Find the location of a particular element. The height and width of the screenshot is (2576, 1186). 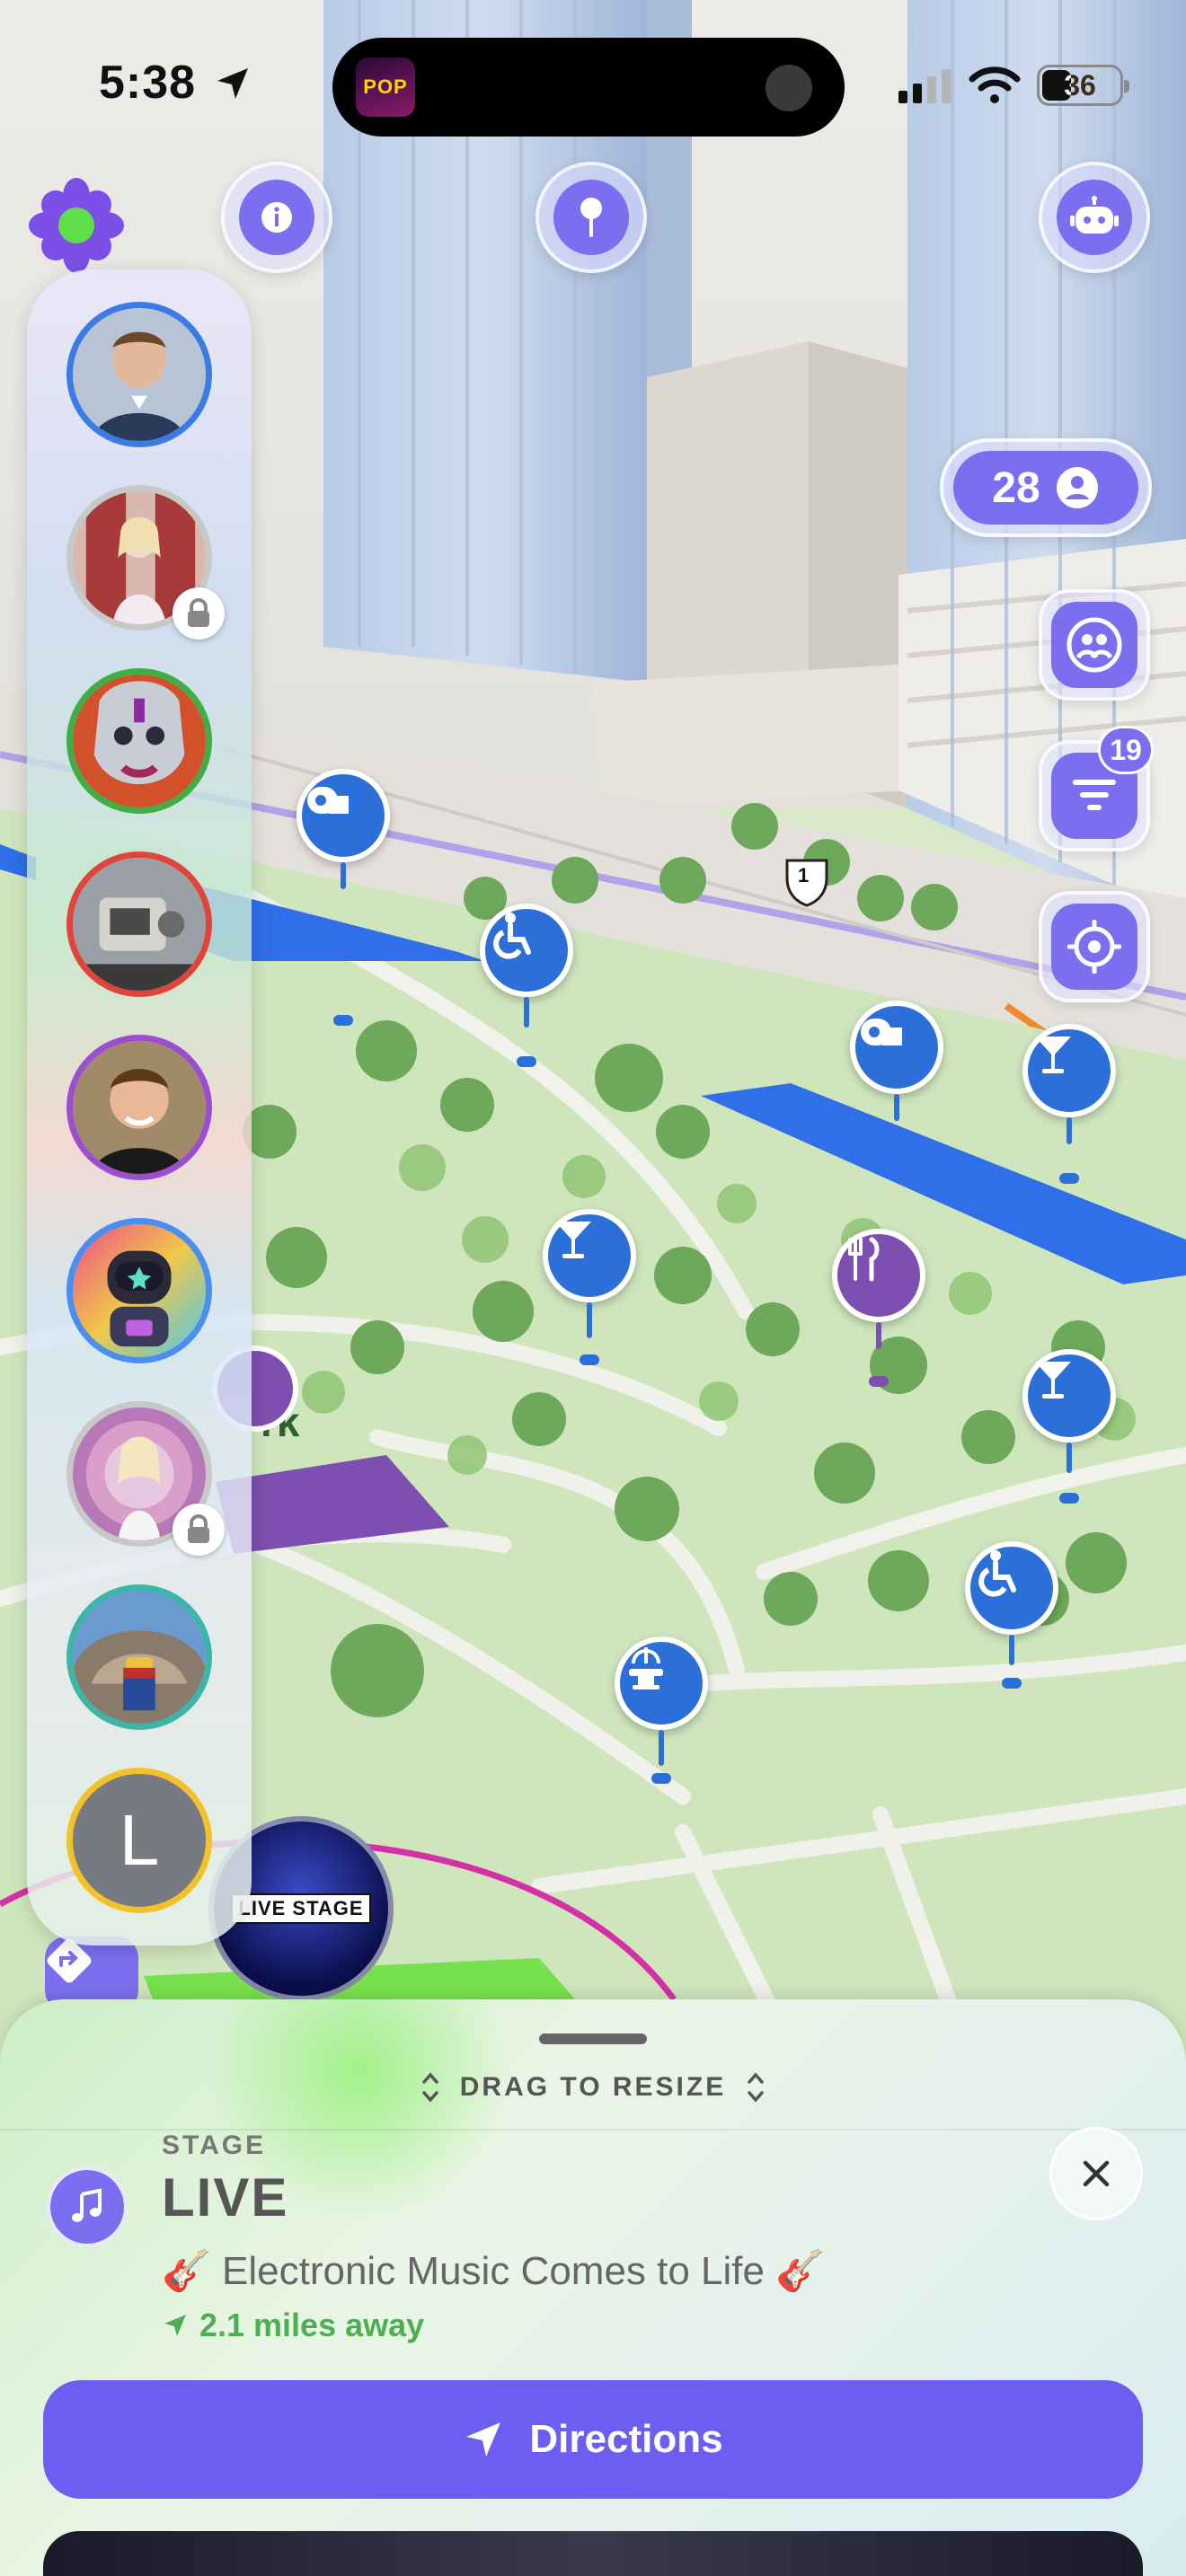

group-icon is located at coordinates (1094, 645).